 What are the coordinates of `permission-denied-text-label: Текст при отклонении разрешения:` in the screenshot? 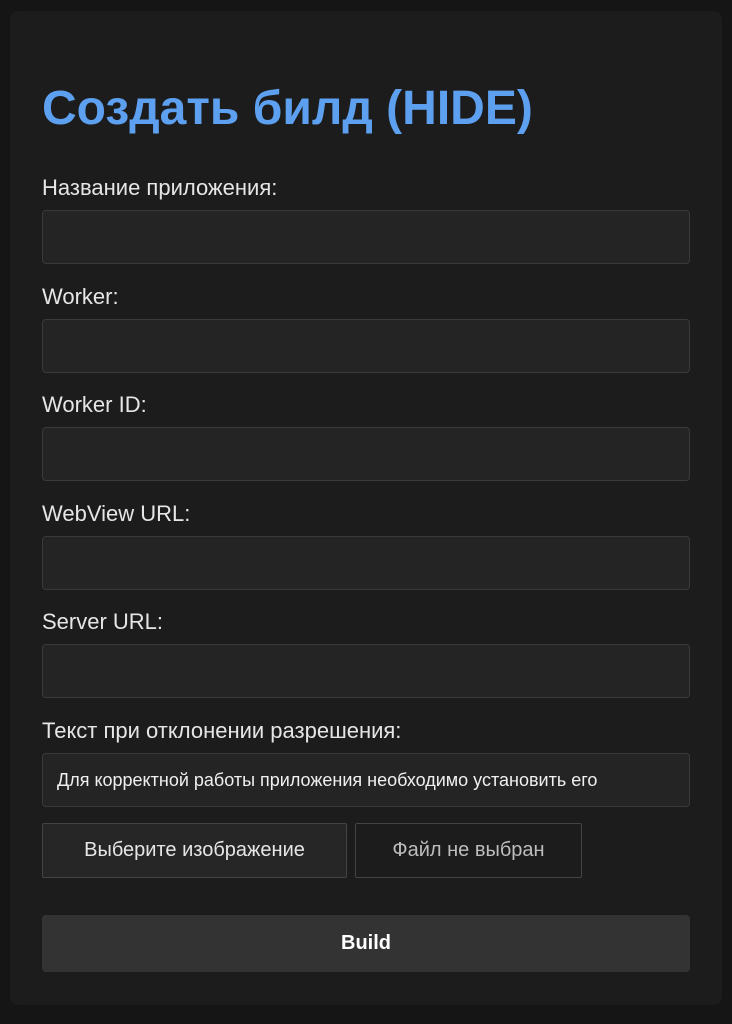 It's located at (222, 730).